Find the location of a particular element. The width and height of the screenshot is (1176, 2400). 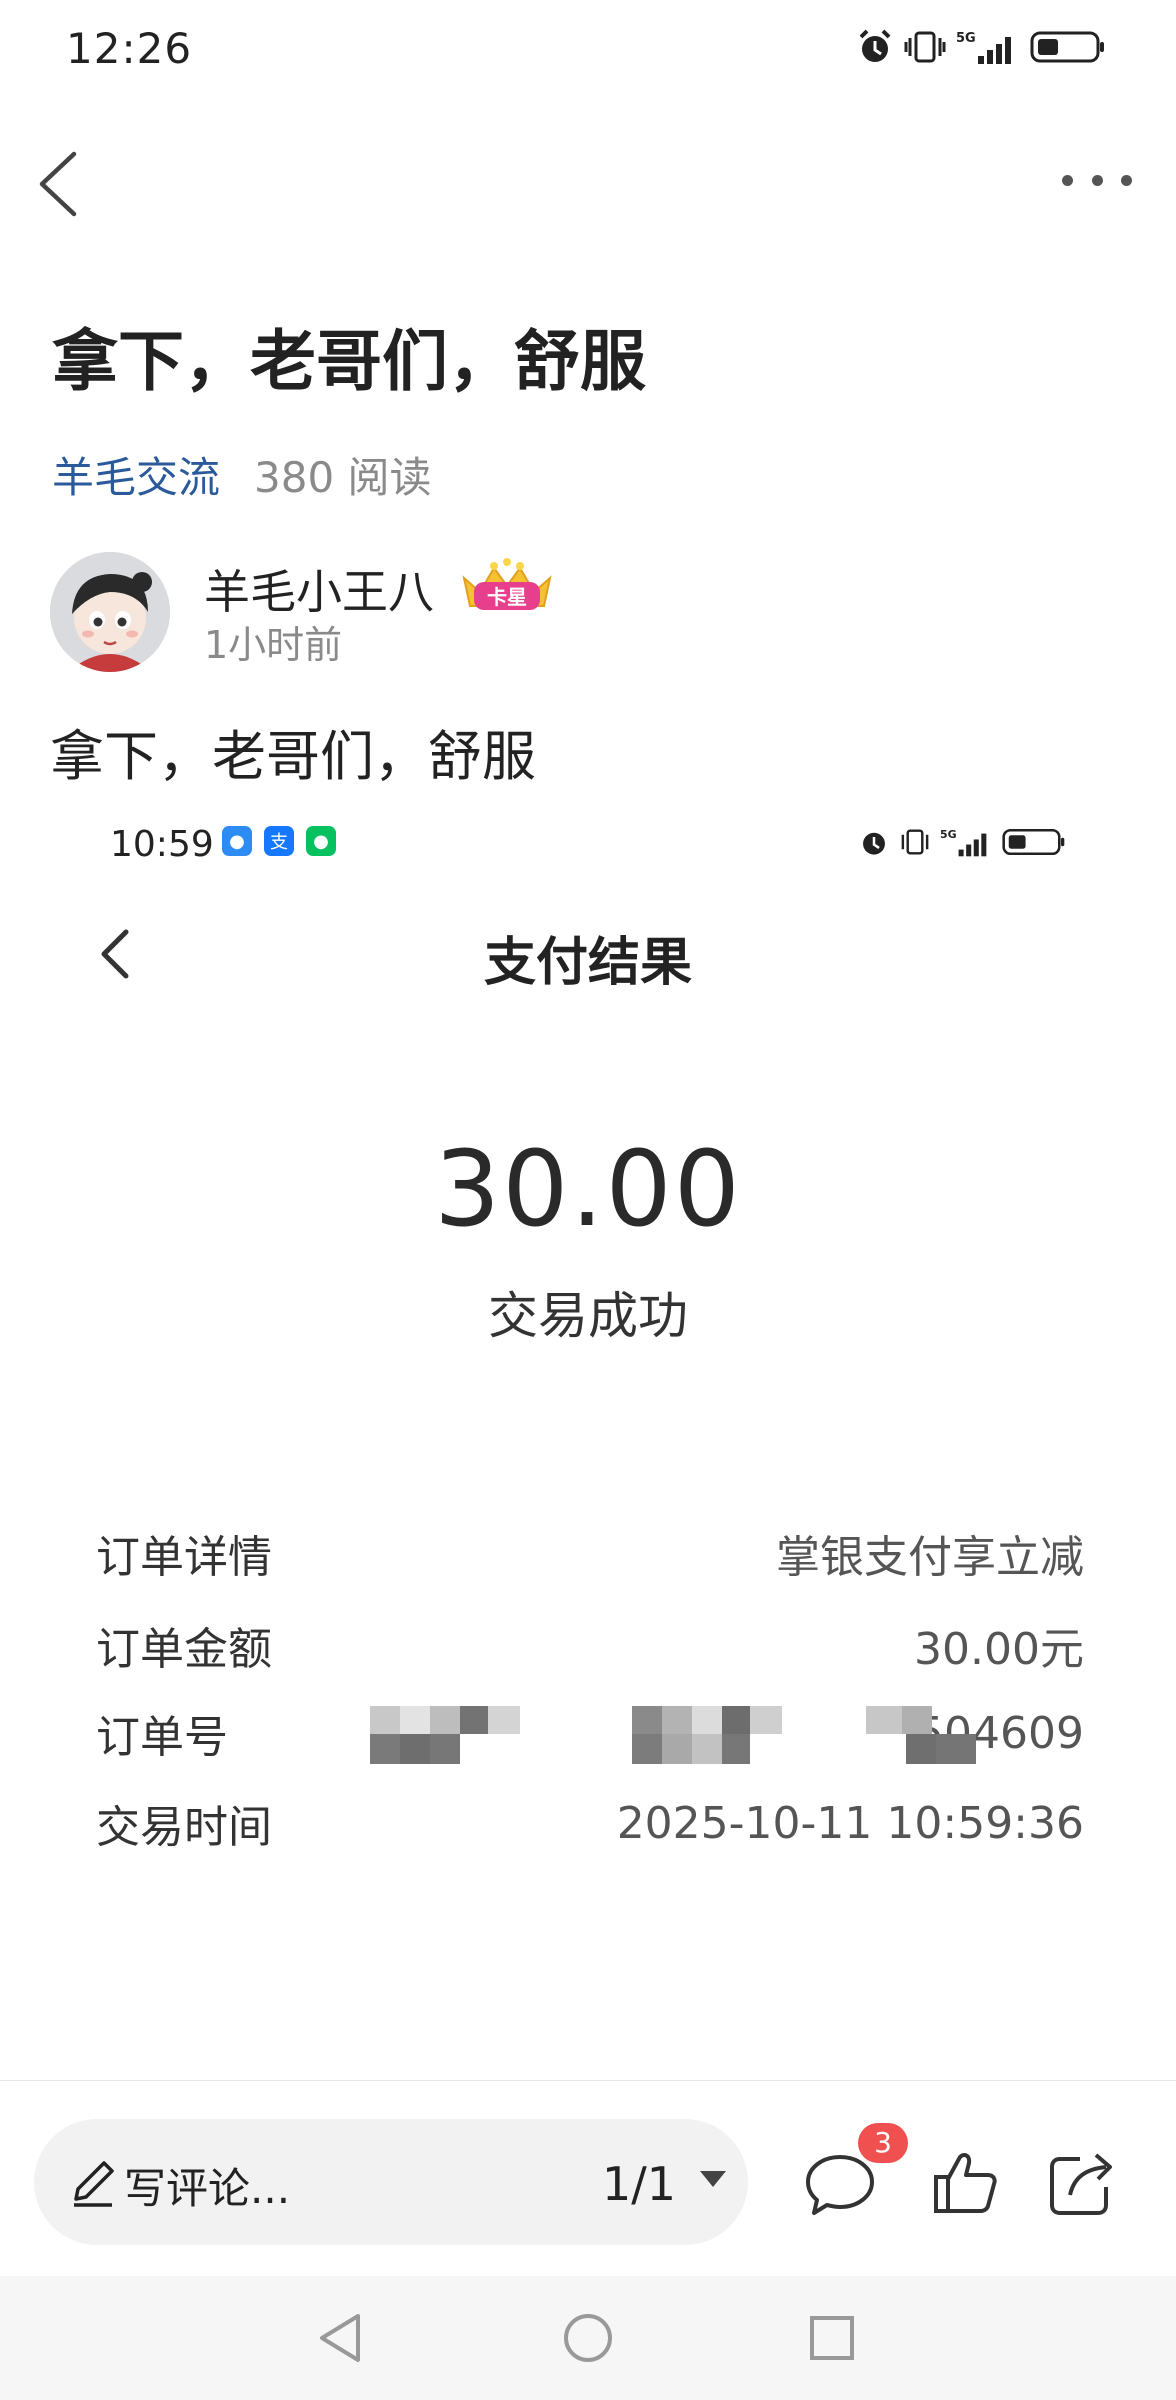

status-icons: 5G is located at coordinates (981, 47).